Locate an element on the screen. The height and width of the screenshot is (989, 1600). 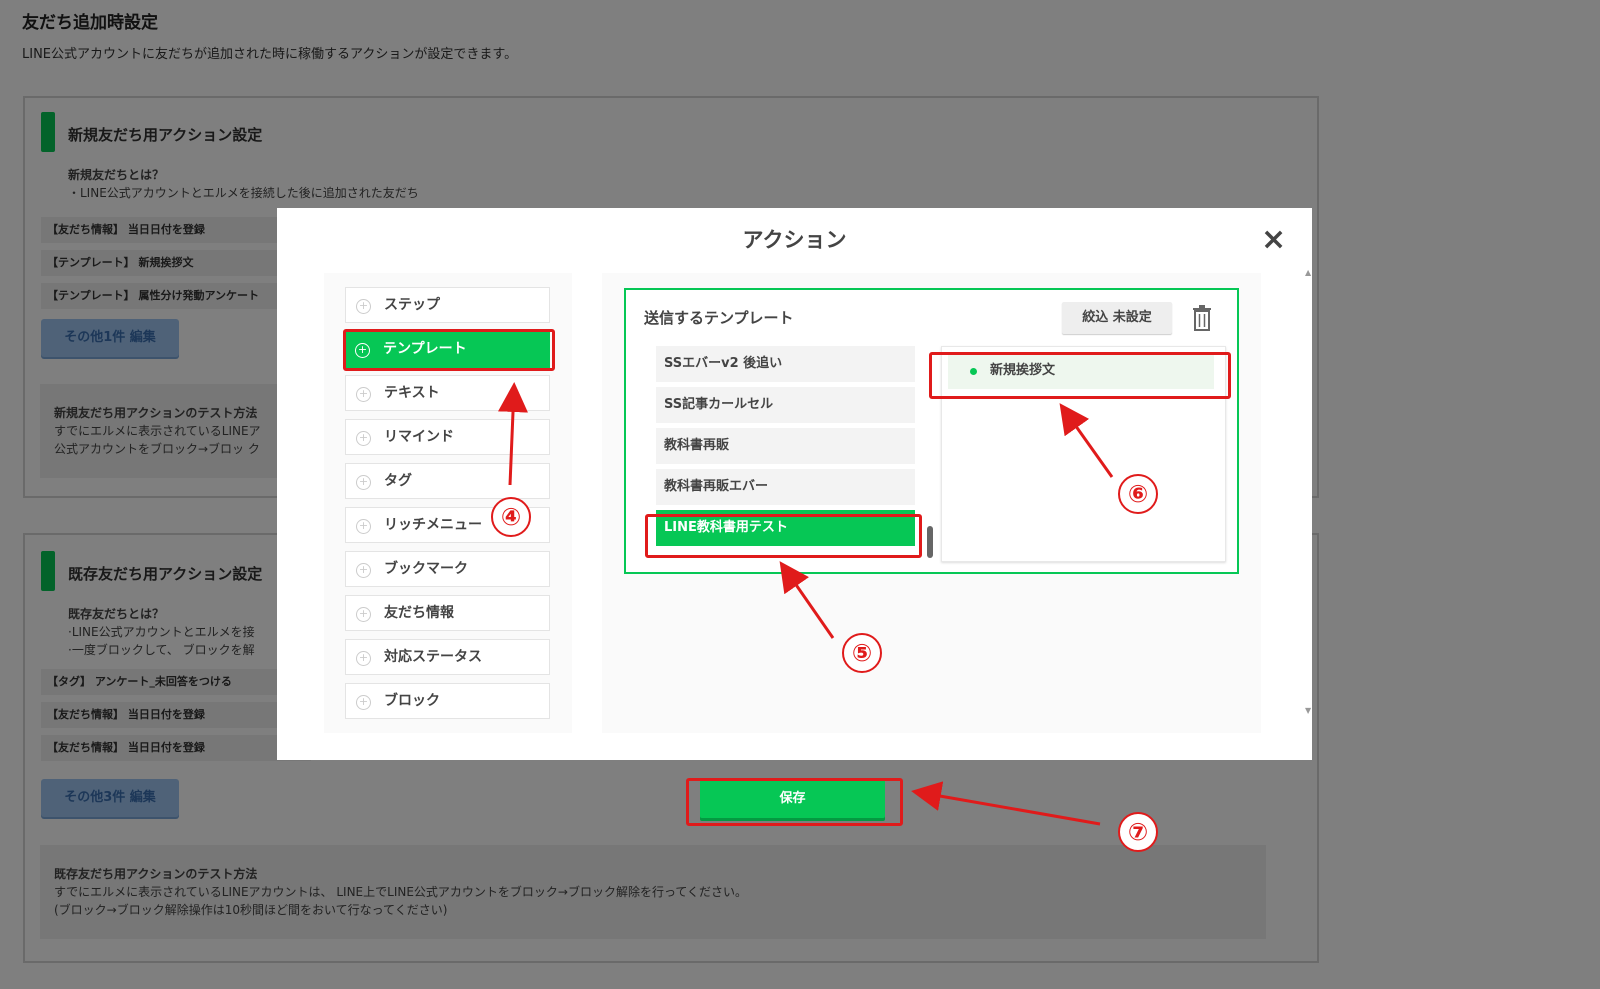
menu-item-label: 友だち情報 is located at coordinates (419, 613).